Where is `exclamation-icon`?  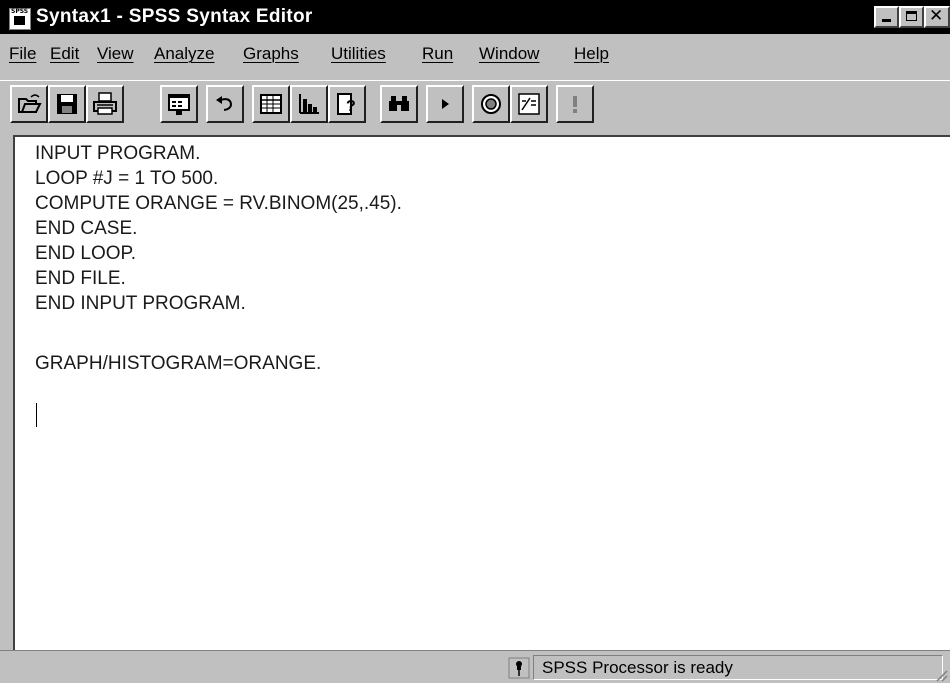
exclamation-icon is located at coordinates (575, 104).